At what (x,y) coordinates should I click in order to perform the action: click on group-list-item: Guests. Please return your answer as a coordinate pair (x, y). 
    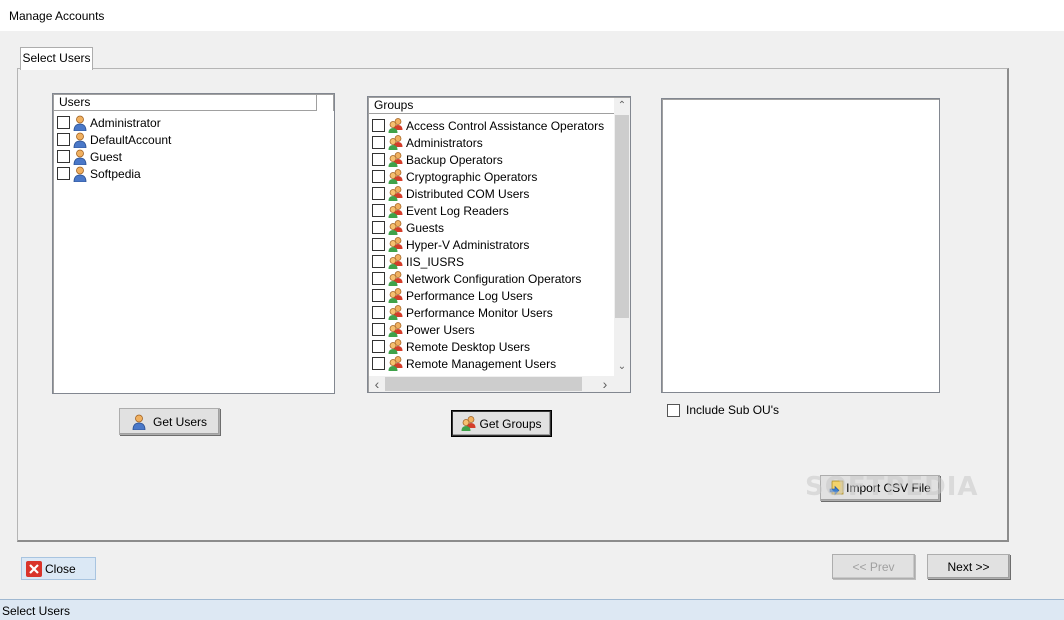
    Looking at the image, I should click on (408, 227).